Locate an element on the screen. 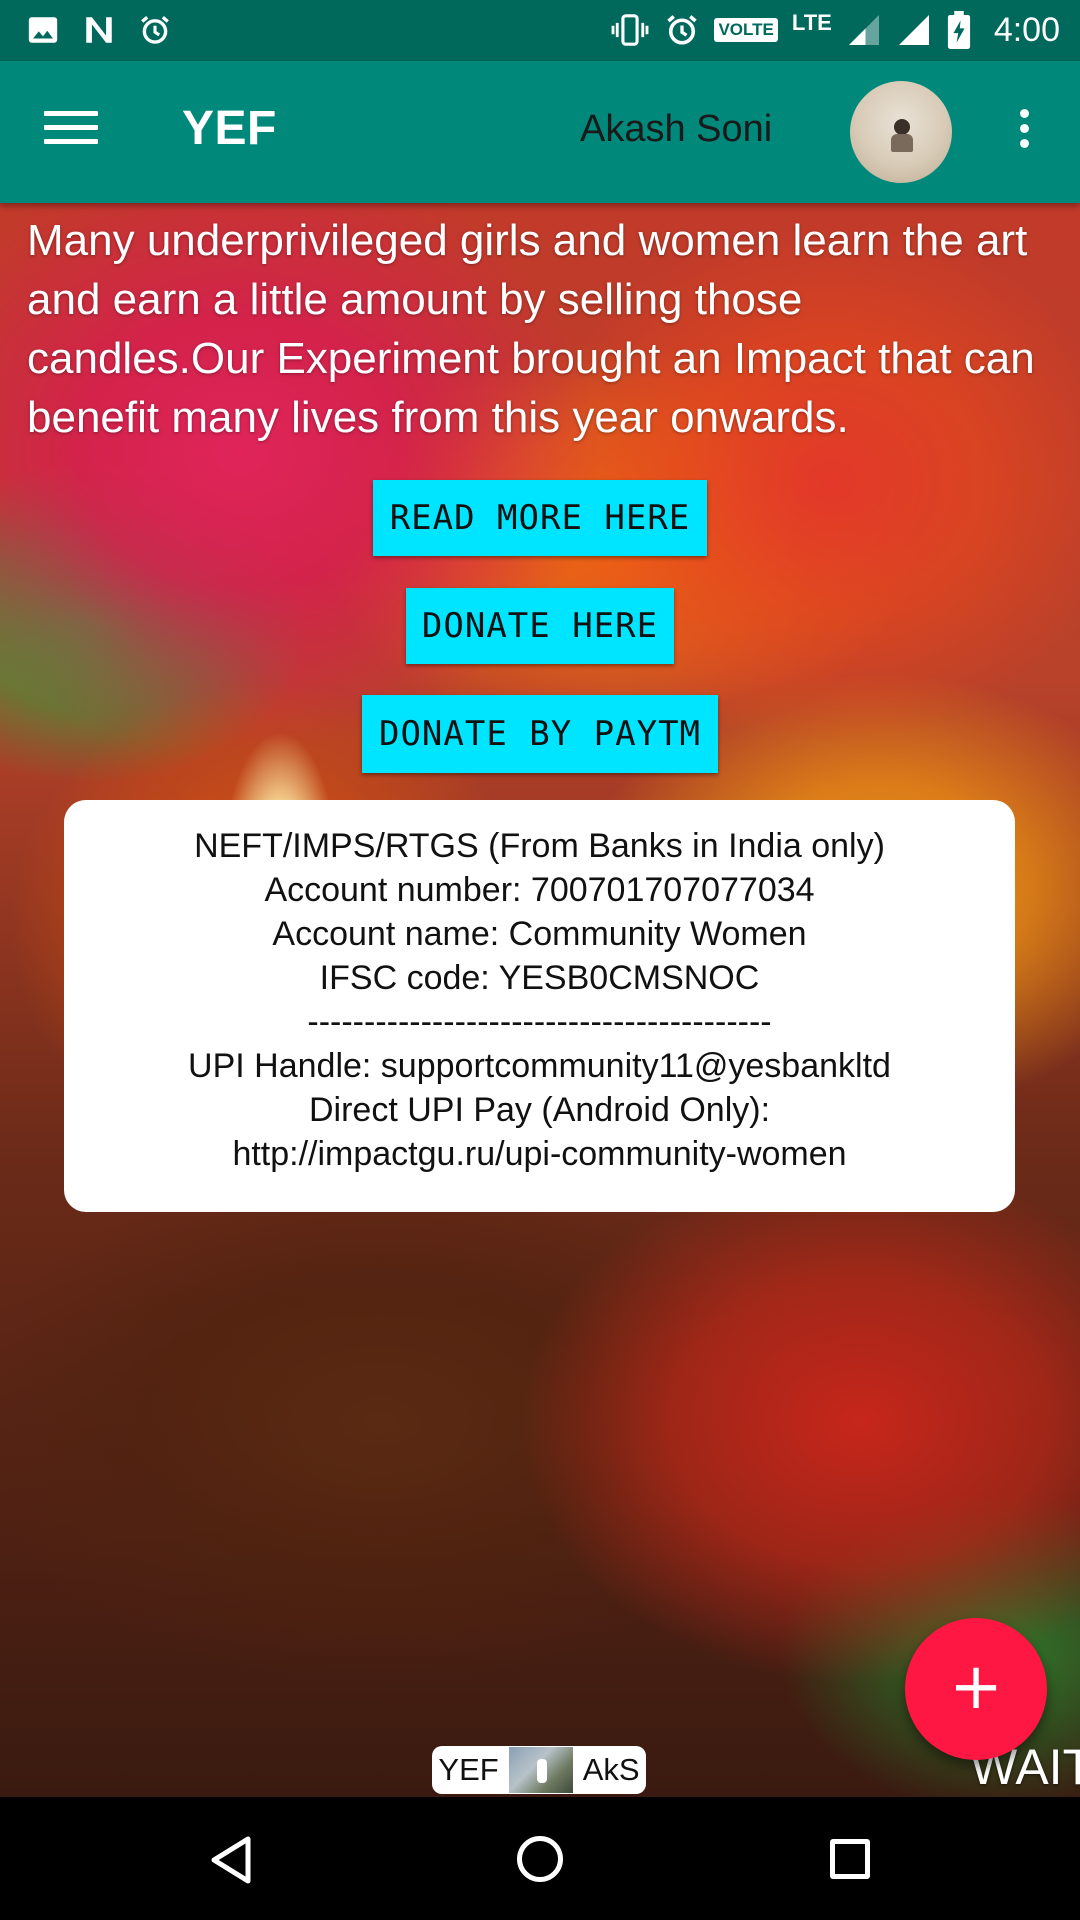 This screenshot has width=1080, height=1920. footer-badge-left: YEF is located at coordinates (468, 1769).